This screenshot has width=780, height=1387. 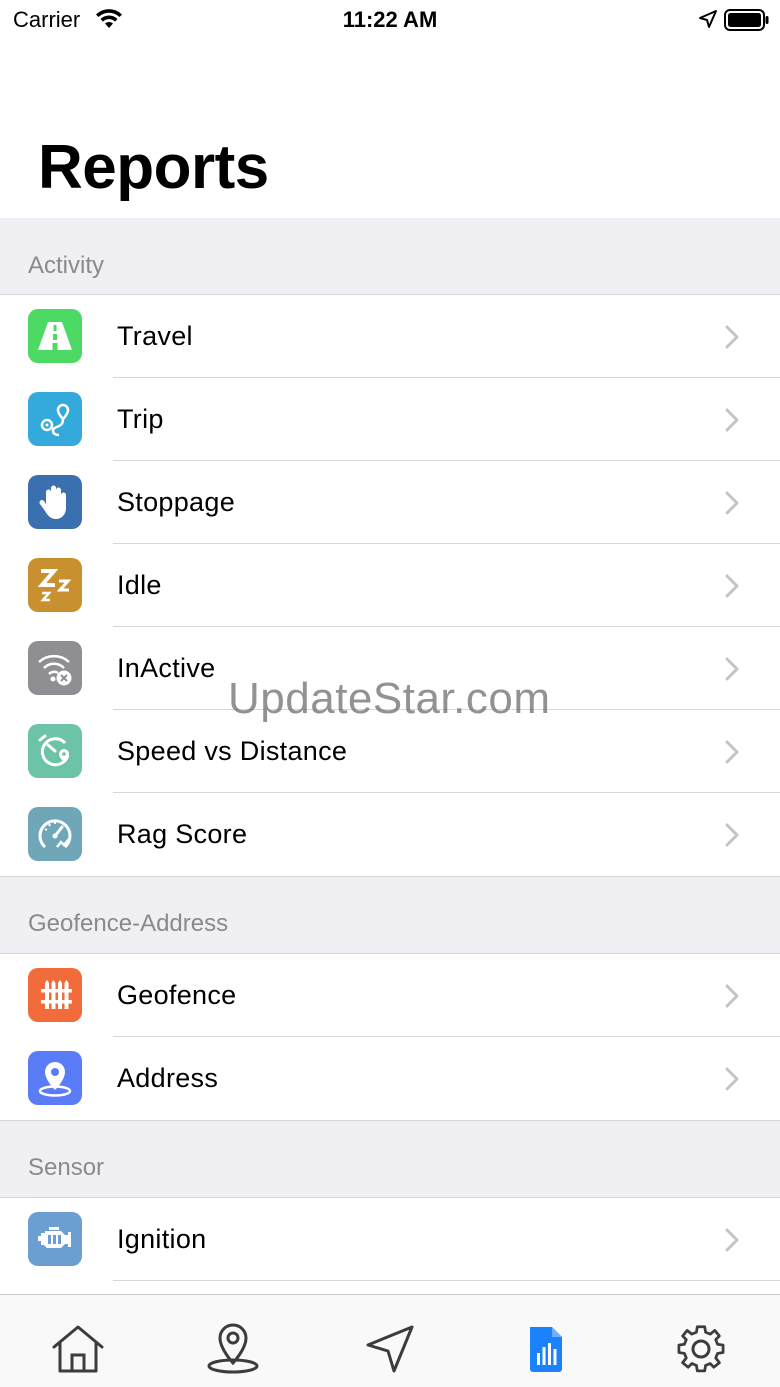 I want to click on list-item-stoppage: Stoppage, so click(x=390, y=502).